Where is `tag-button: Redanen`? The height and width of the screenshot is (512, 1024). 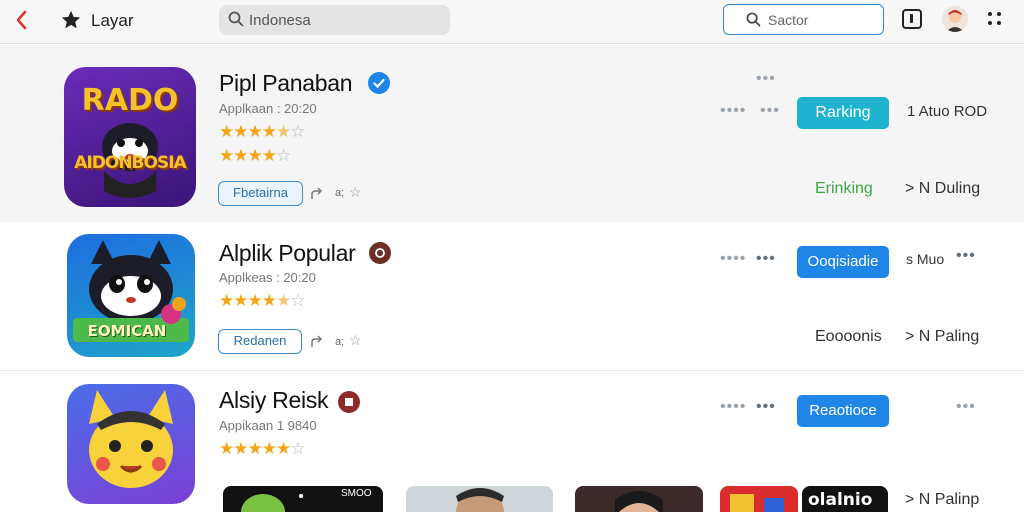
tag-button: Redanen is located at coordinates (260, 341).